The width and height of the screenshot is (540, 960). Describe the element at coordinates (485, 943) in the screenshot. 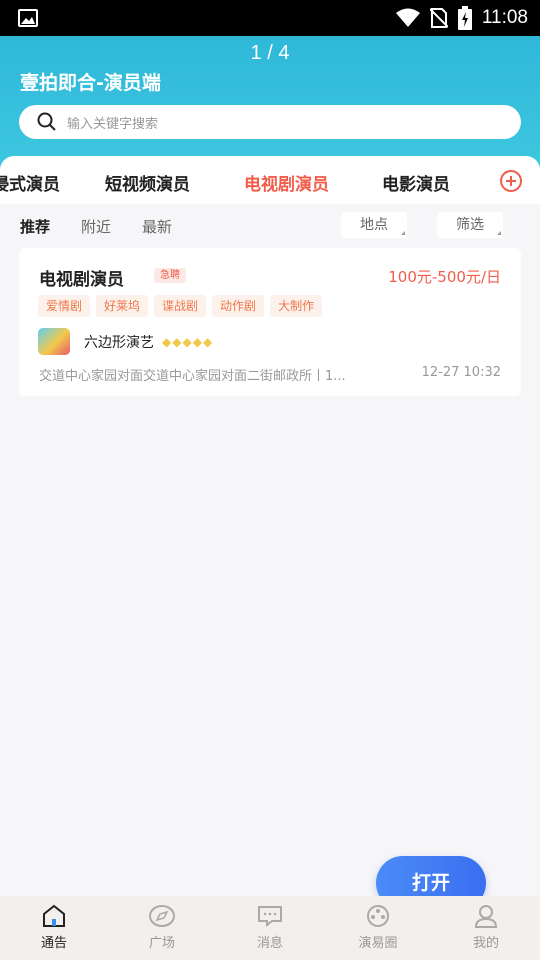

I see `nav-label: 我的` at that location.